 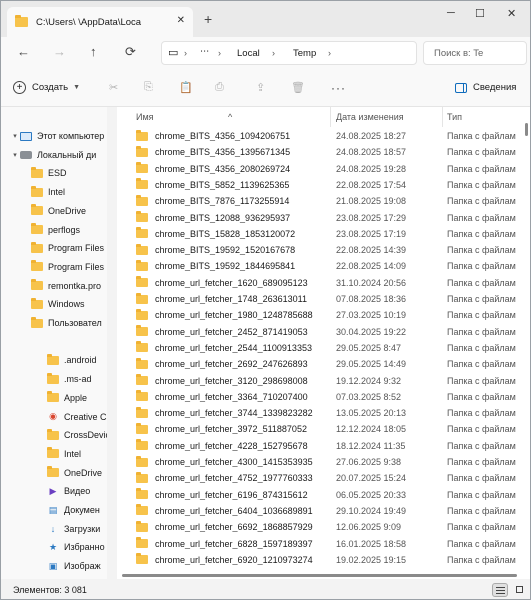 What do you see at coordinates (73, 529) in the screenshot?
I see `sidebar-item: ↓ Загрузки` at bounding box center [73, 529].